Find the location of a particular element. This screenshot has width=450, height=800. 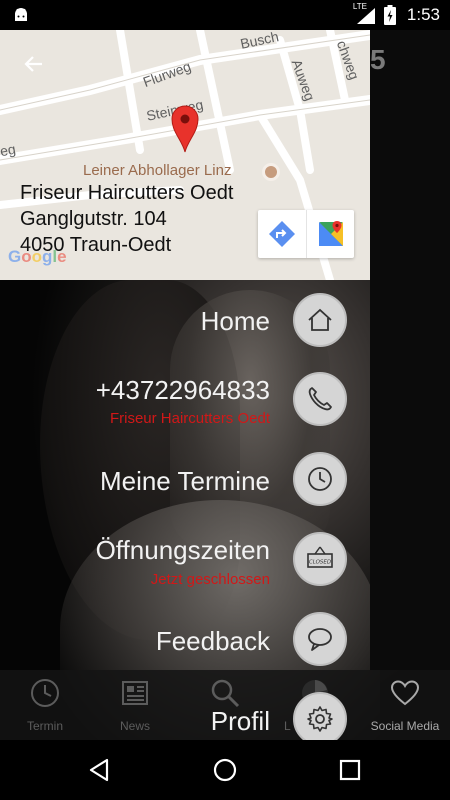

clock: 1:53 is located at coordinates (423, 14).